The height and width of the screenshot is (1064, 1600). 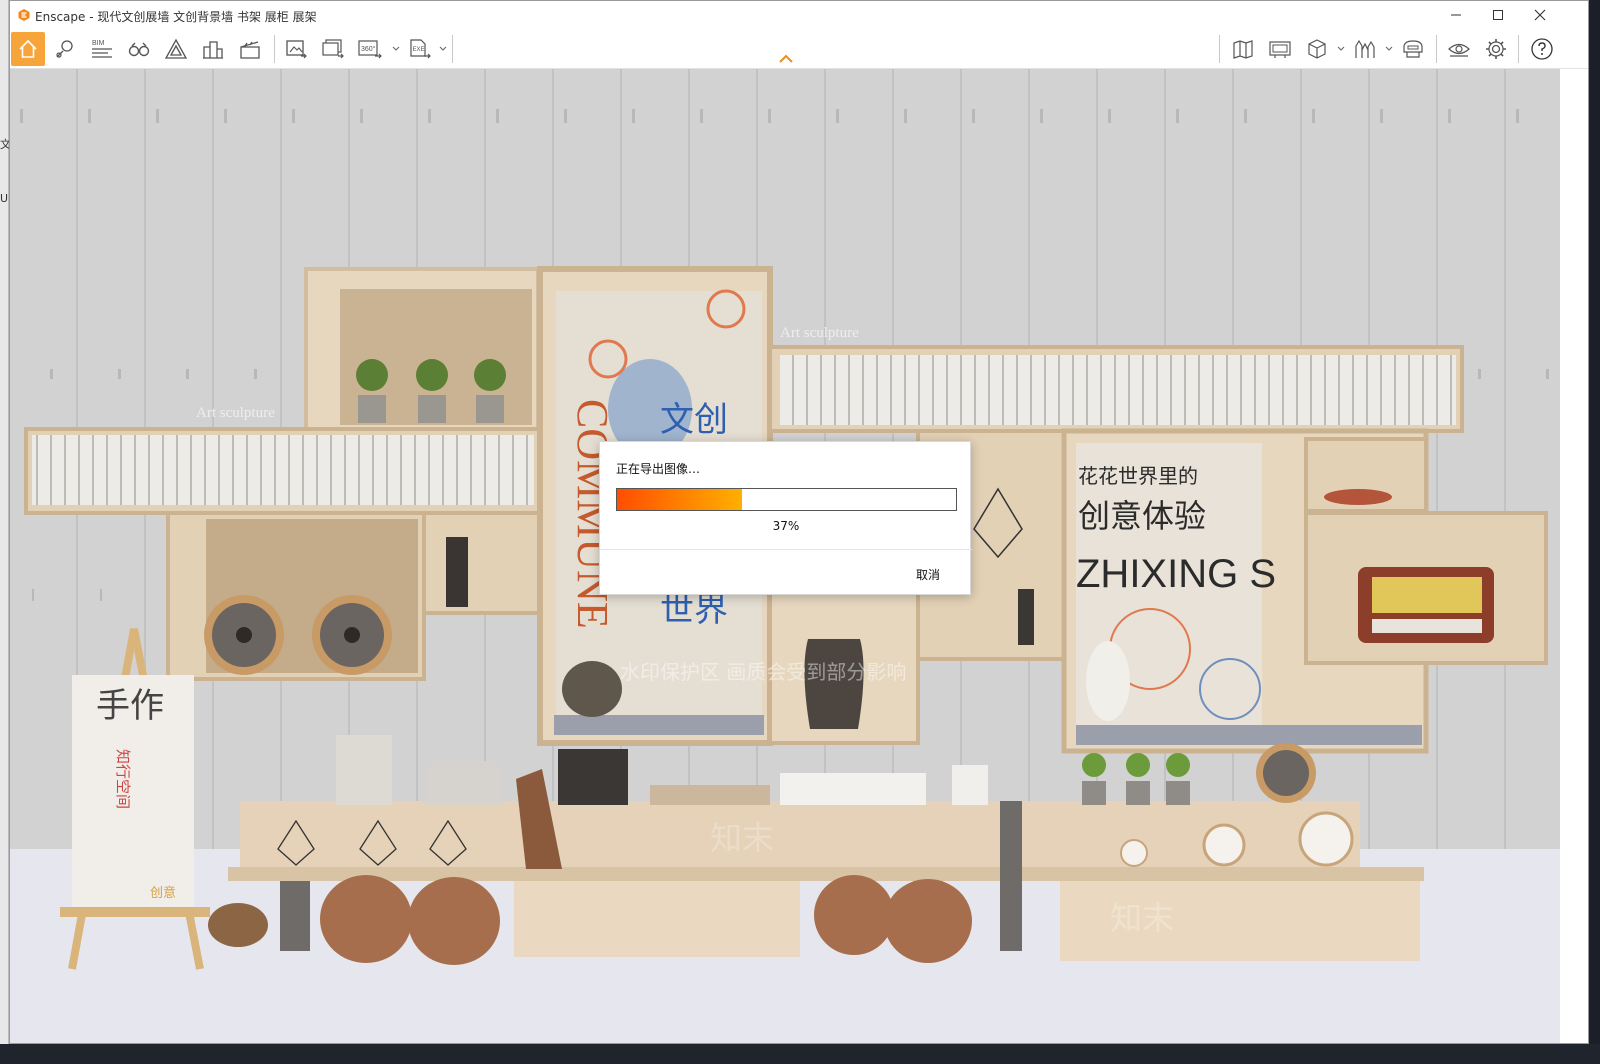 What do you see at coordinates (370, 49) in the screenshot?
I see `panorama-button: 360°` at bounding box center [370, 49].